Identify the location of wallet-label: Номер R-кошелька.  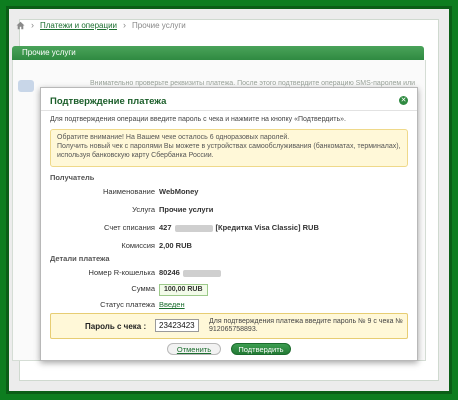
(121, 272).